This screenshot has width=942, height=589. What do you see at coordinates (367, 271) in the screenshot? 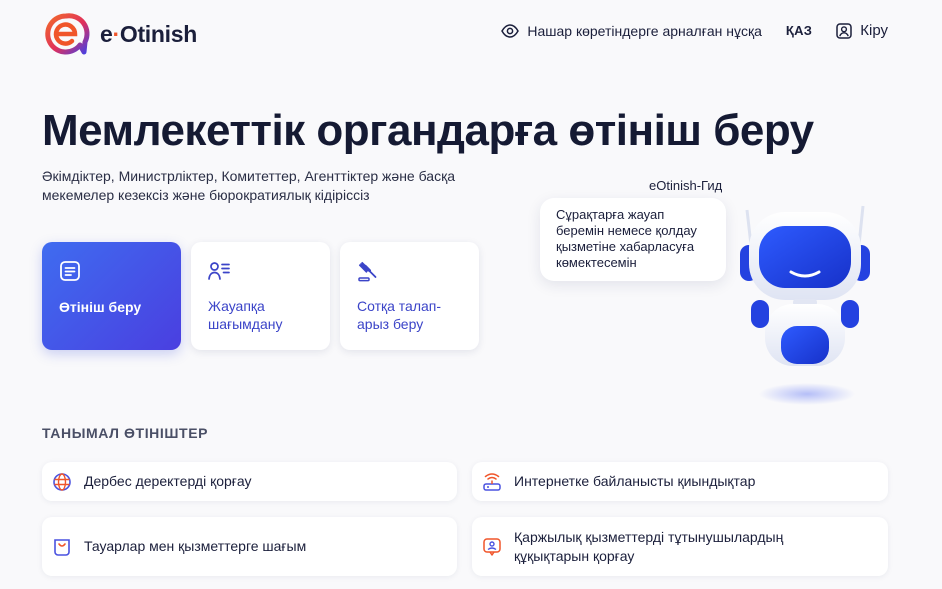
I see `gavel-icon` at bounding box center [367, 271].